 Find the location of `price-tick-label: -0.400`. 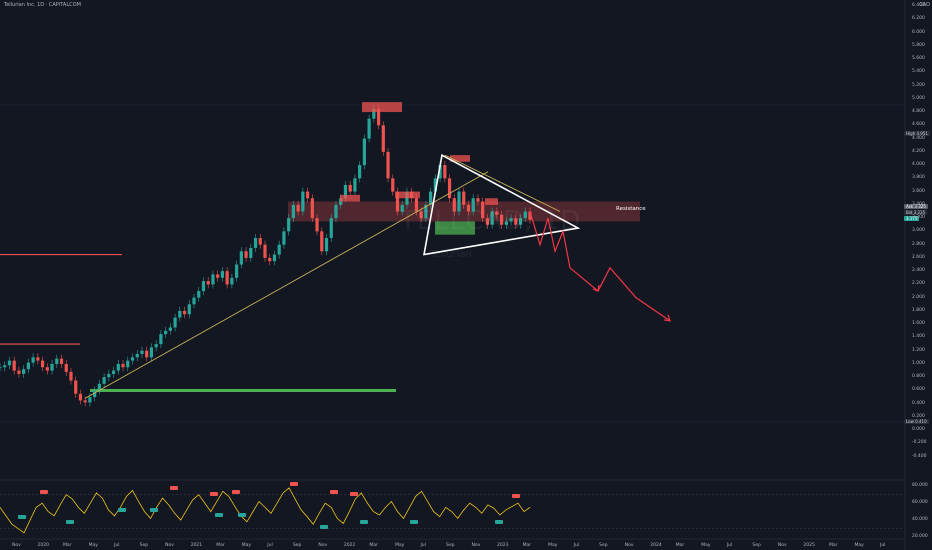

price-tick-label: -0.400 is located at coordinates (919, 456).